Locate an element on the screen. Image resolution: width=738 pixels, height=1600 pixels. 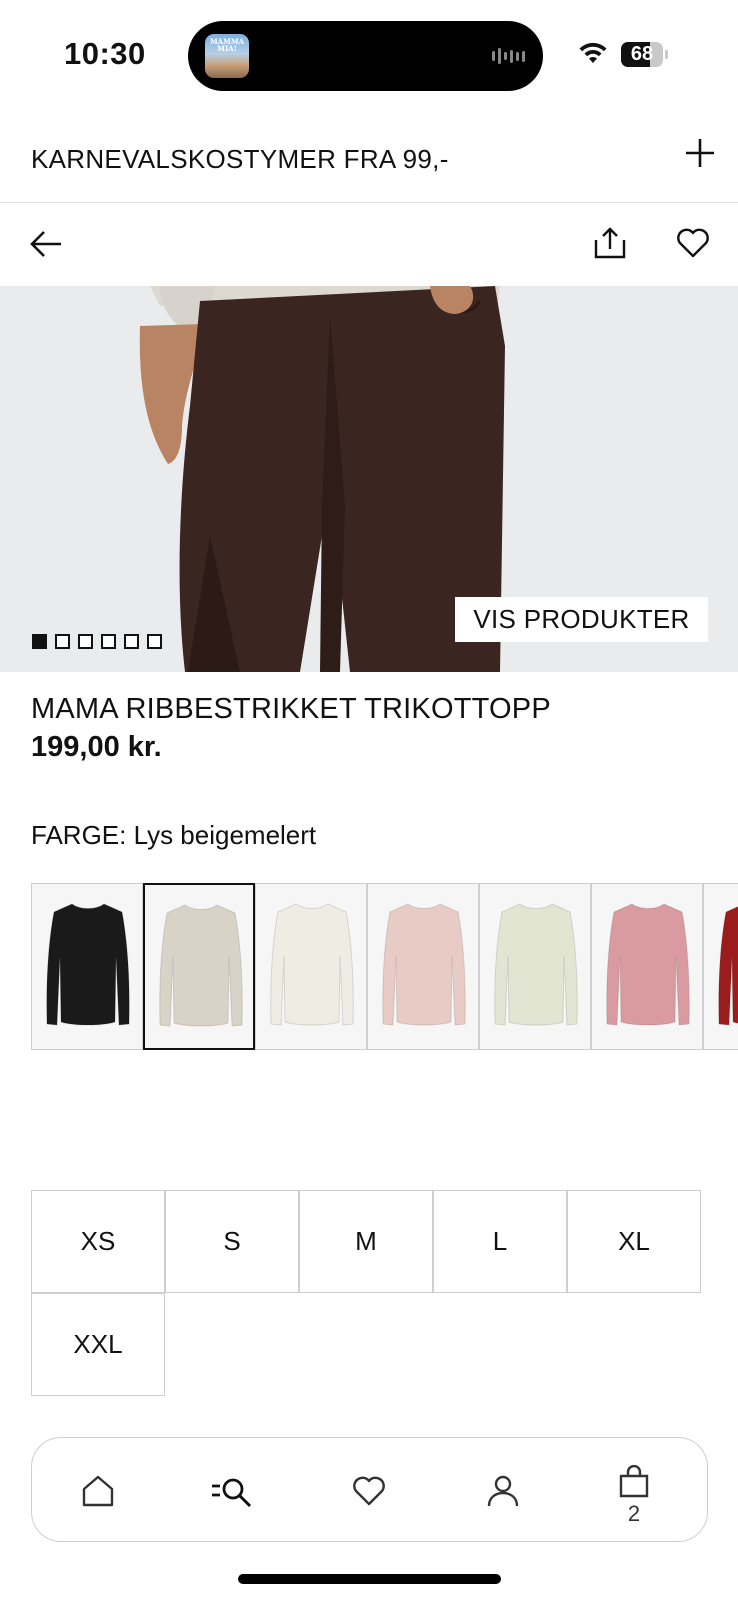
color-label: FARGE: Lys beigemelert is located at coordinates (174, 835).